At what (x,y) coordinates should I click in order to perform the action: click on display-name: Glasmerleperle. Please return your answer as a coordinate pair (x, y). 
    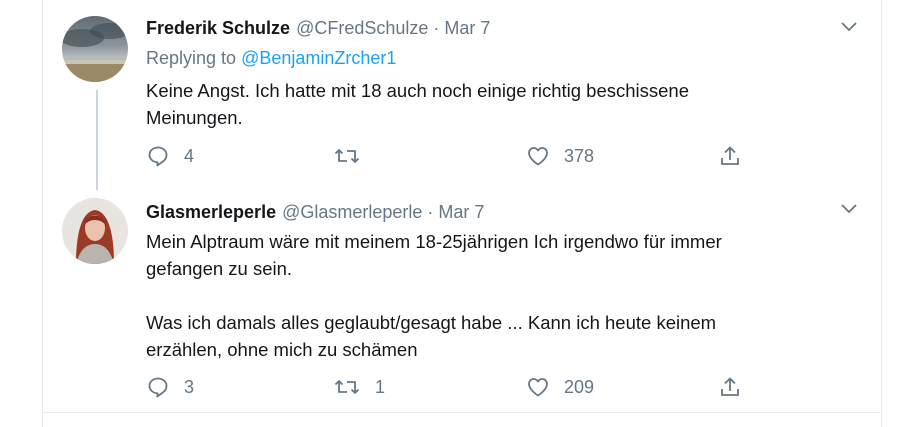
    Looking at the image, I should click on (211, 212).